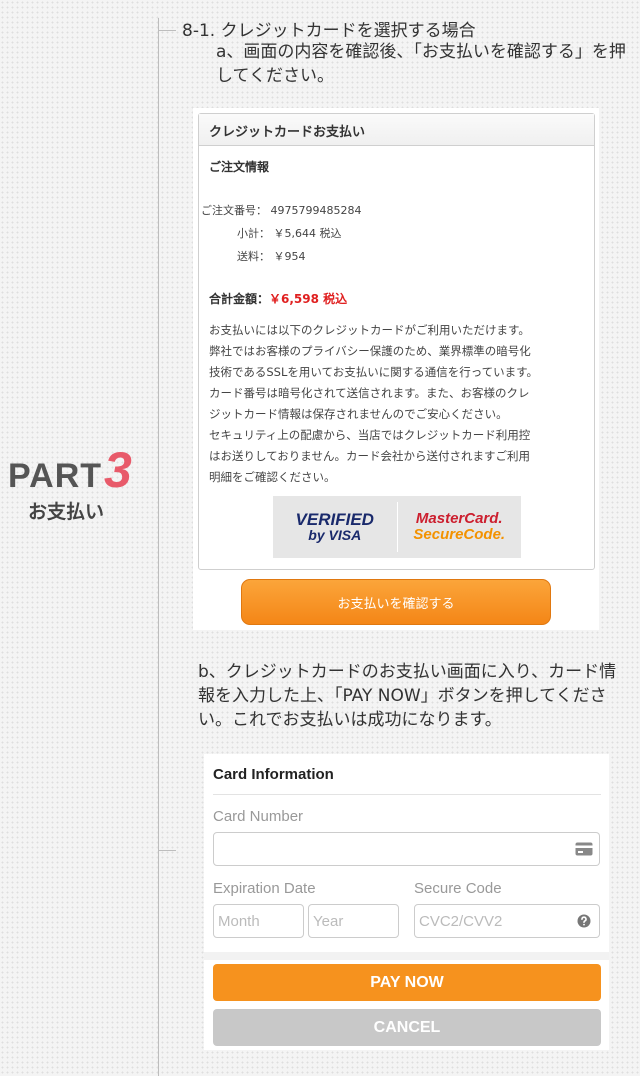 The height and width of the screenshot is (1076, 640). I want to click on part-label: PART 3 お支払い, so click(73, 483).